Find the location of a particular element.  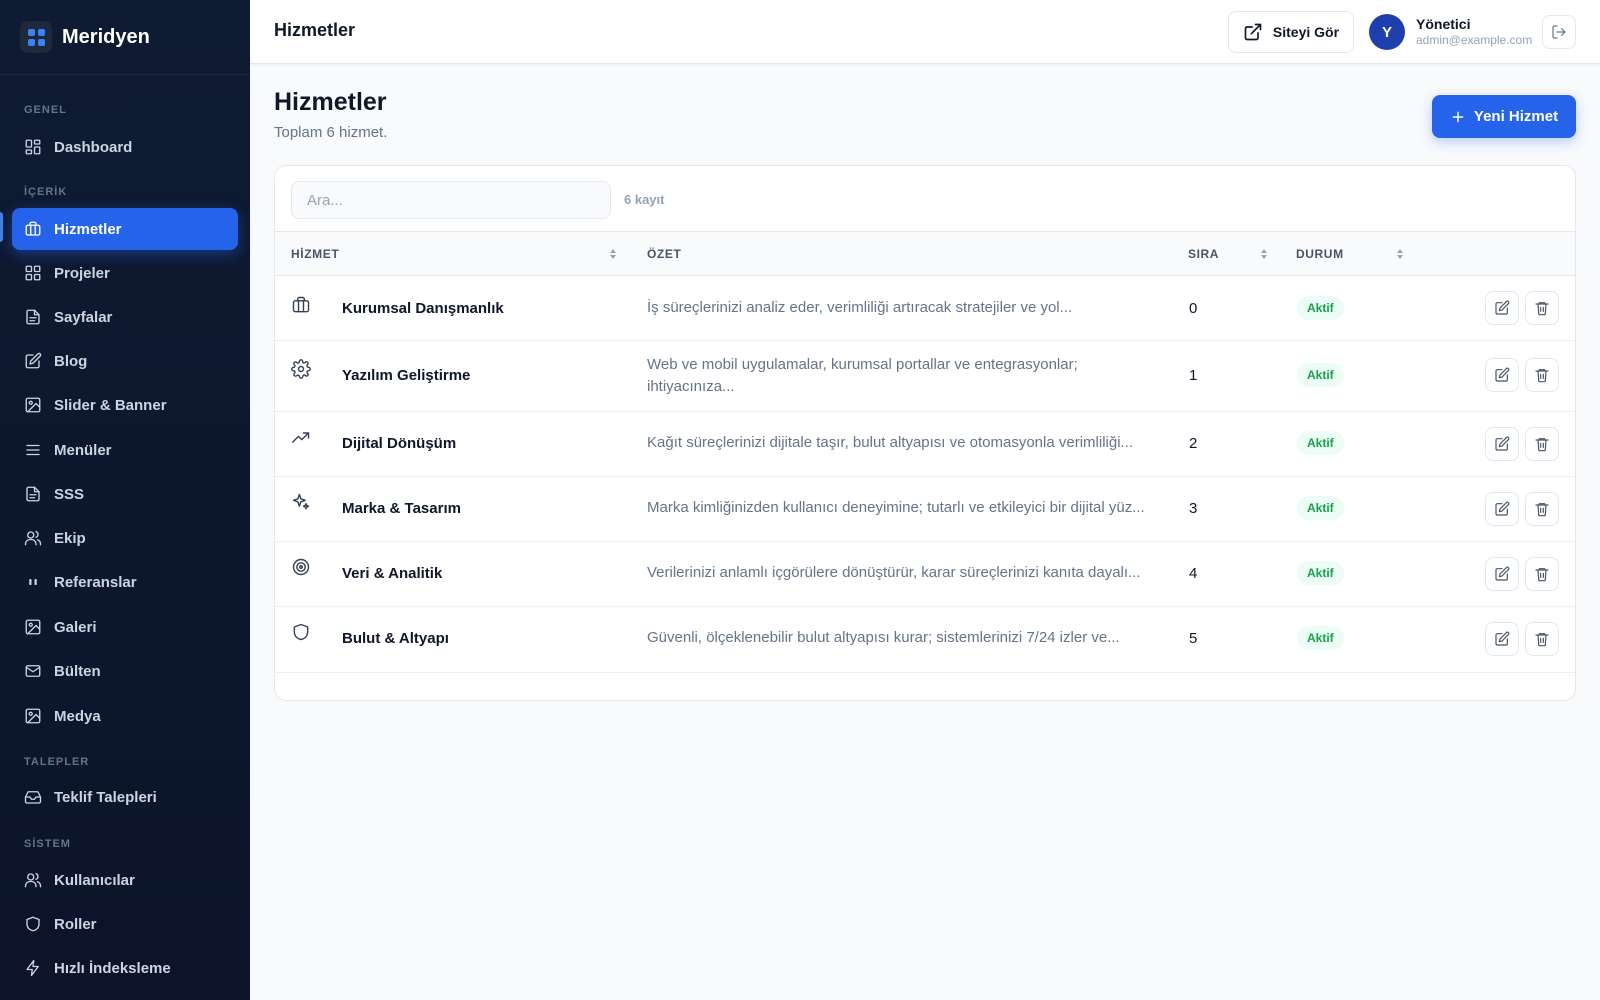

sidebar-item-teklif-talepleri: Teklif Talepleri is located at coordinates (125, 797).